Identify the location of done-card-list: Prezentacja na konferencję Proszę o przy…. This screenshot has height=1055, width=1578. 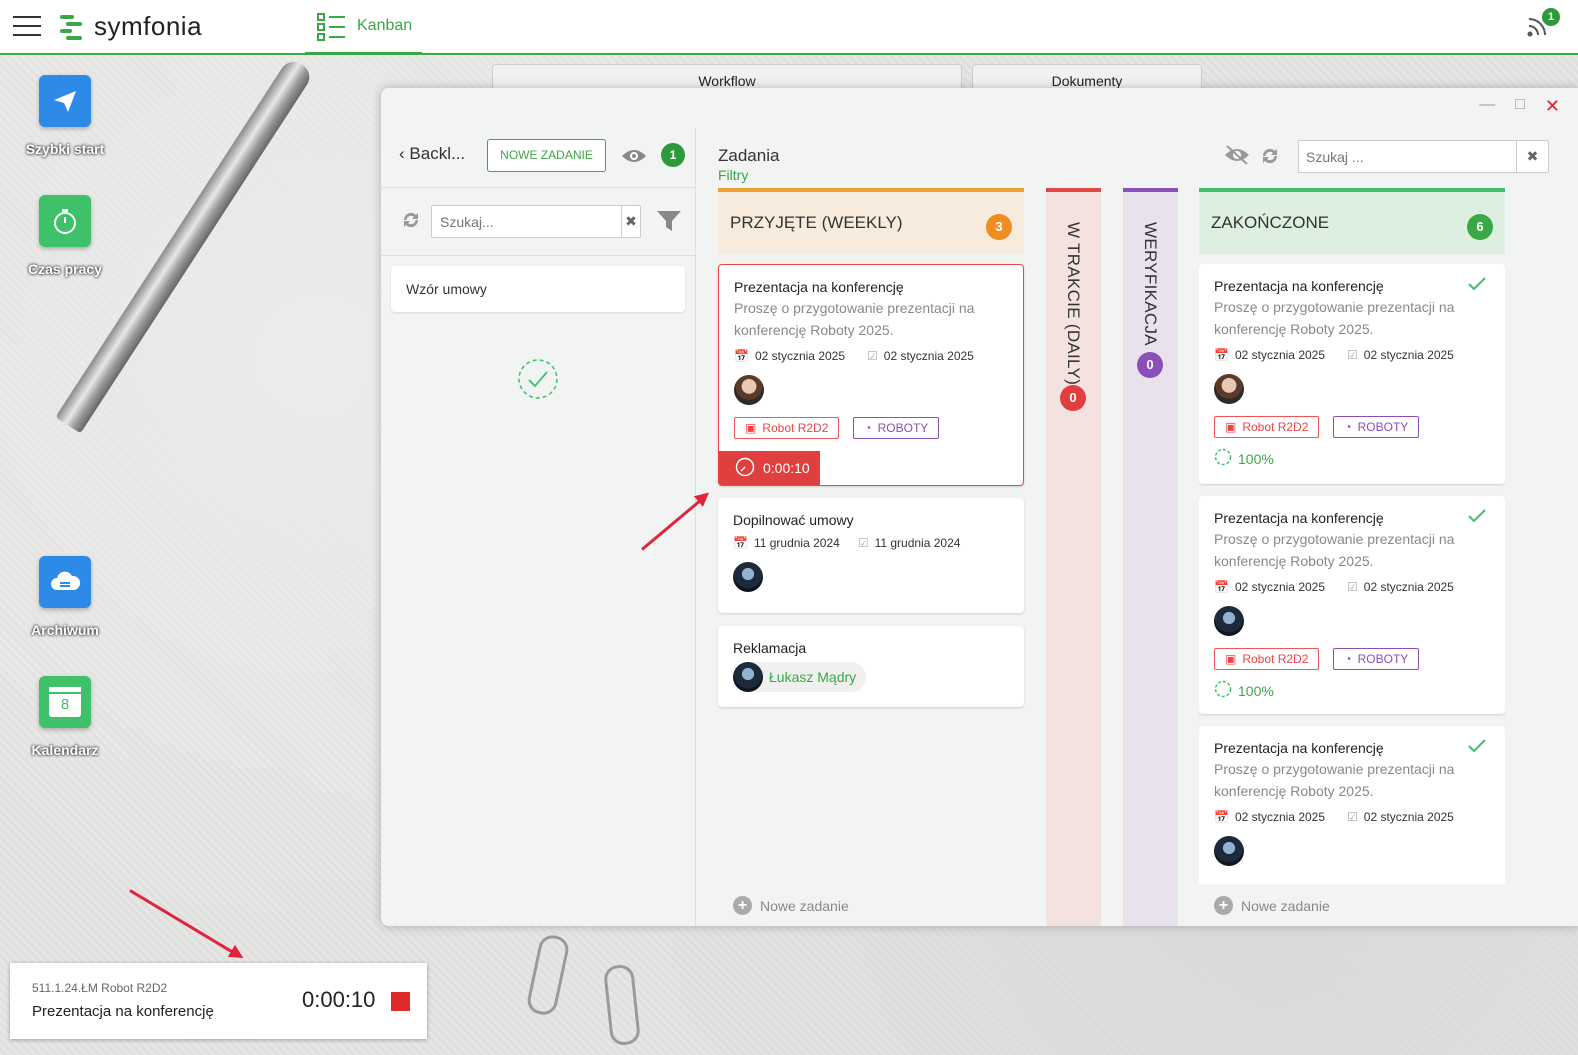
(1352, 574).